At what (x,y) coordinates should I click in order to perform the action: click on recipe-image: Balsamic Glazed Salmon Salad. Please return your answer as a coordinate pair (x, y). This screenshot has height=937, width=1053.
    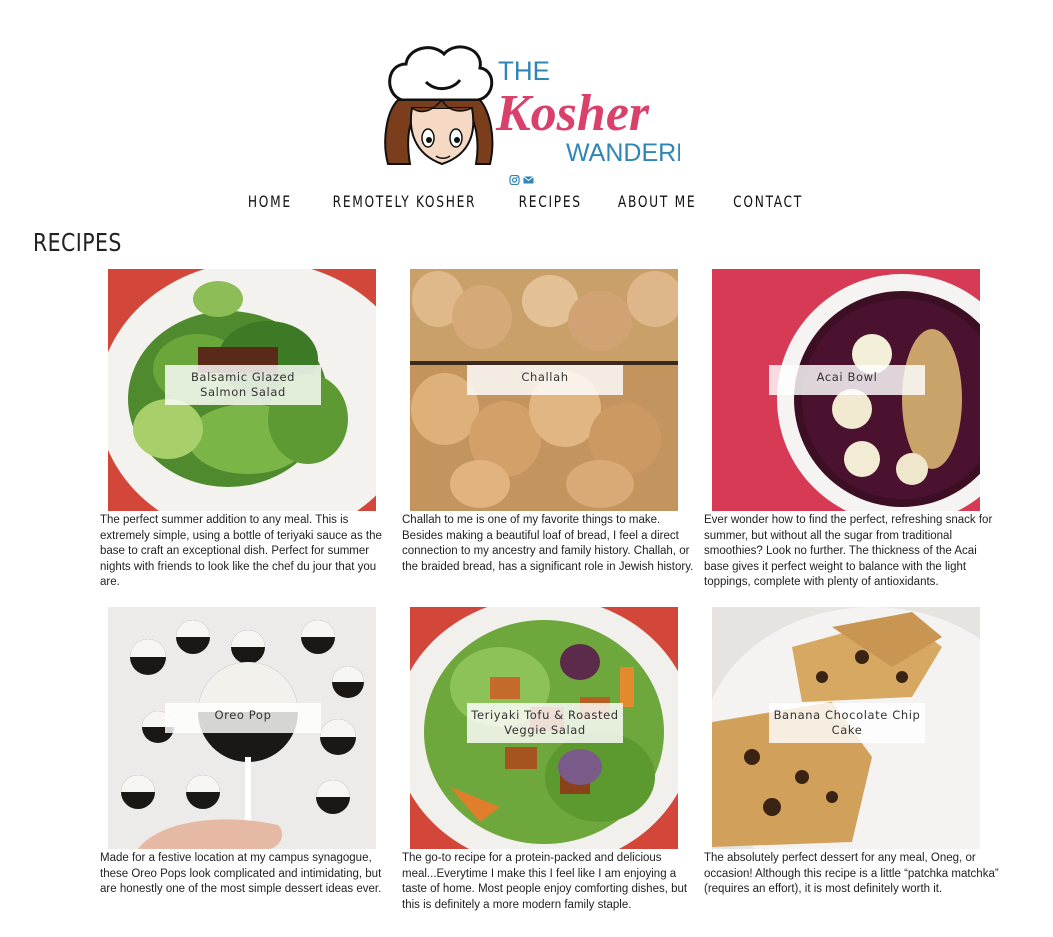
    Looking at the image, I should click on (242, 390).